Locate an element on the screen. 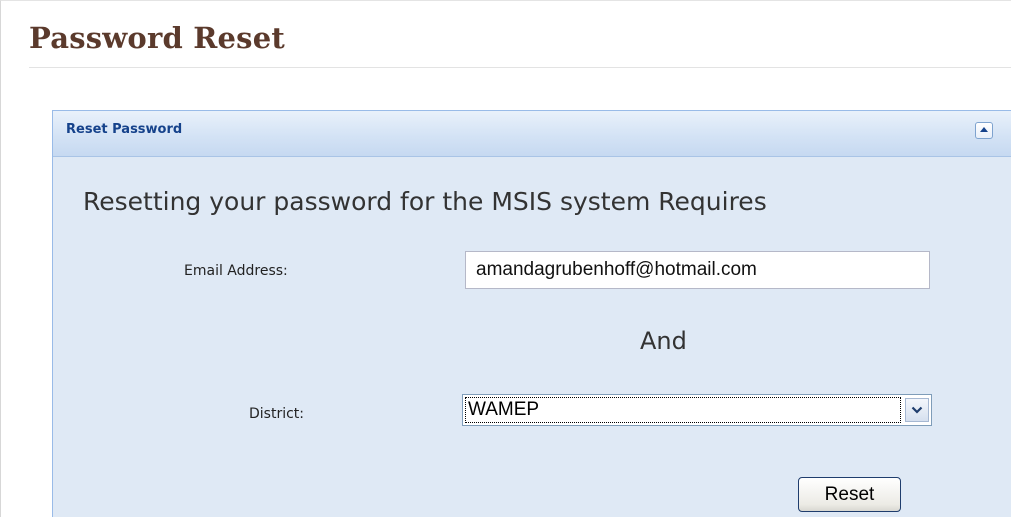 The image size is (1011, 517). chevron-down-icon is located at coordinates (917, 410).